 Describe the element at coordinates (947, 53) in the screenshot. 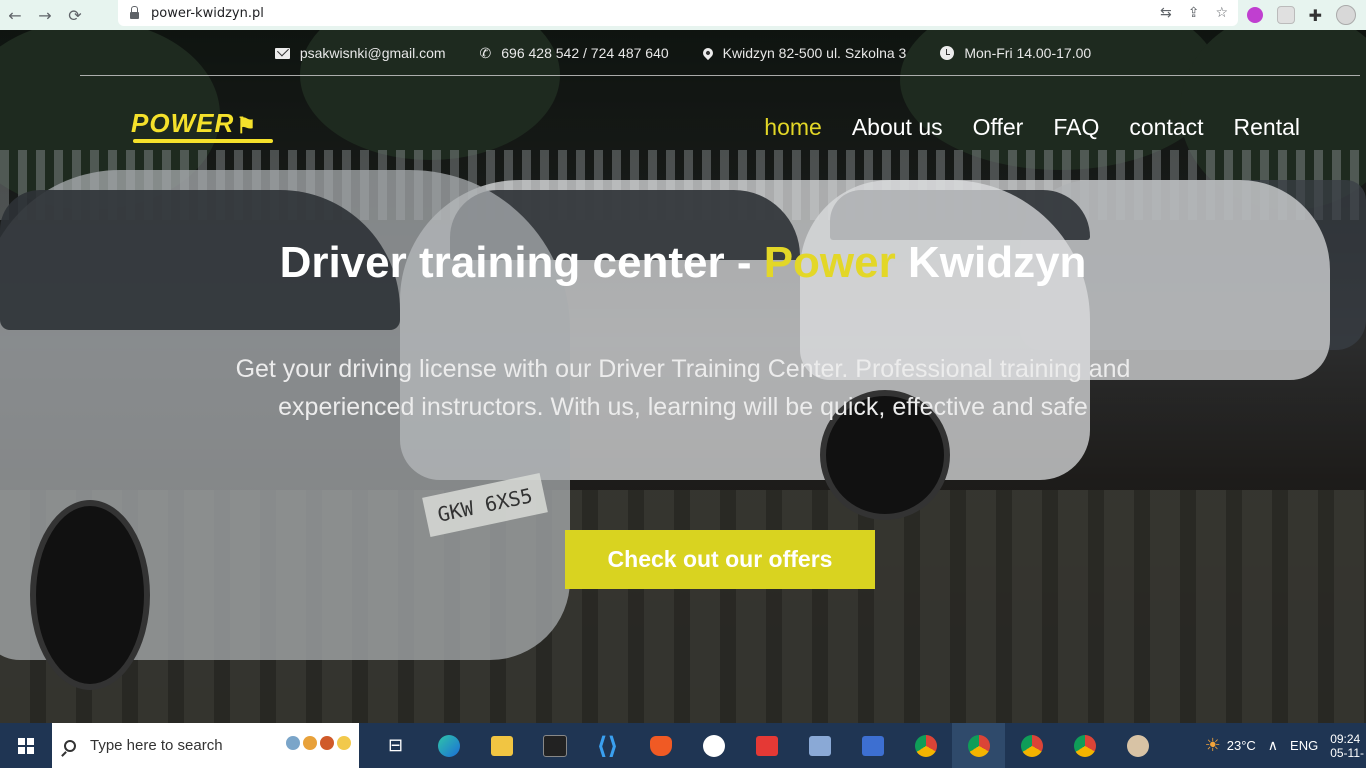

I see `clock-icon` at that location.